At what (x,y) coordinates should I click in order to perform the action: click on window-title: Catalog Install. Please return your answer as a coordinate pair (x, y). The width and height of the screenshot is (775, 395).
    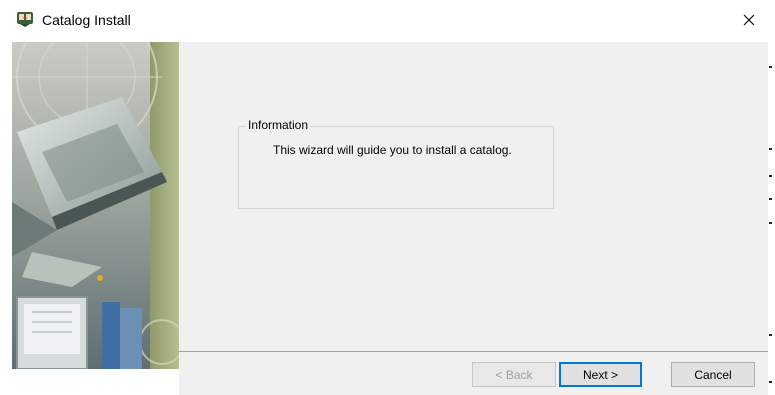
    Looking at the image, I should click on (86, 20).